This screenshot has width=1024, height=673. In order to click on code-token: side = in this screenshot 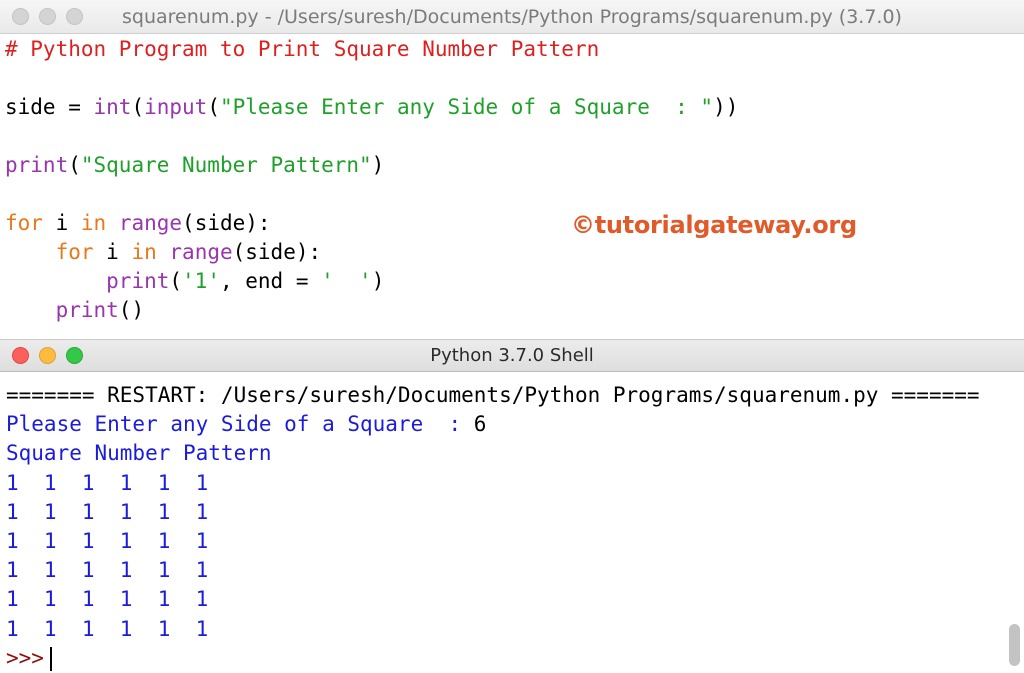, I will do `click(49, 107)`.